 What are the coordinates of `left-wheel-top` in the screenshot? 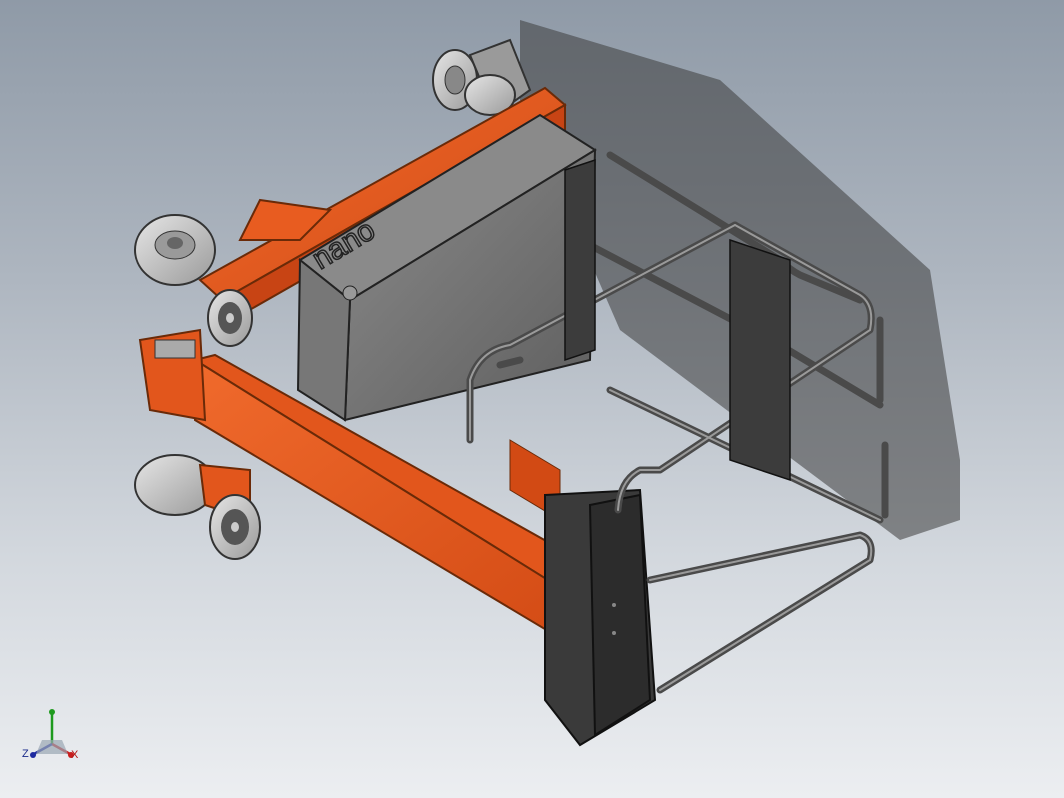 It's located at (175, 250).